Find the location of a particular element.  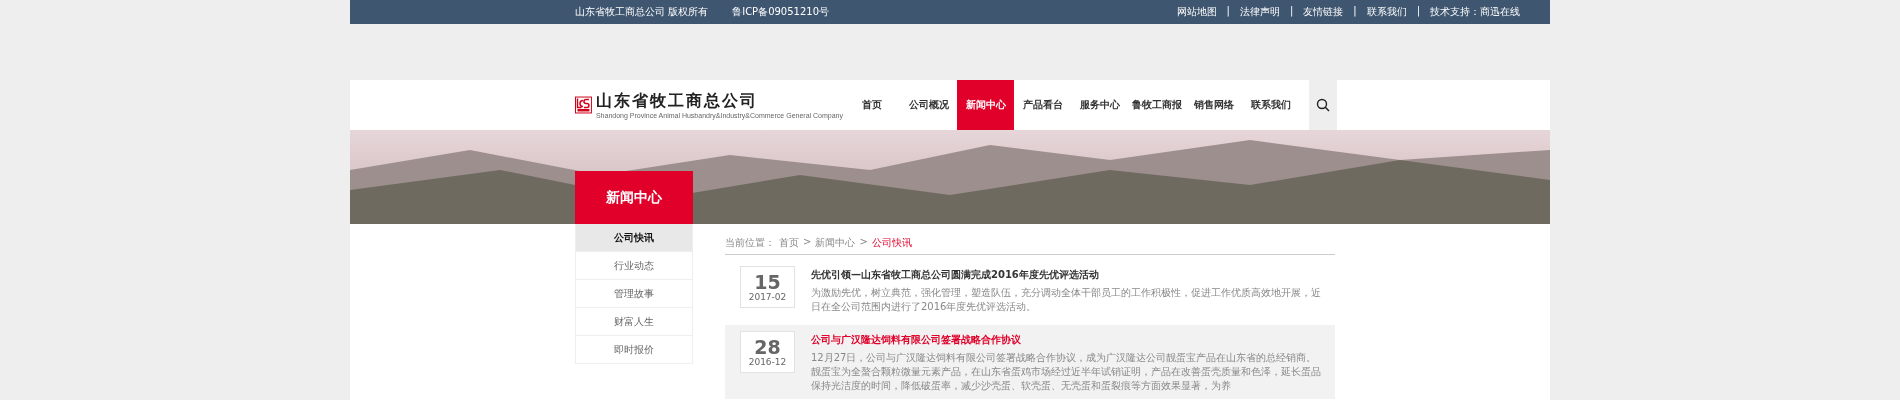

sidebar-item: 管理故事 is located at coordinates (634, 294).